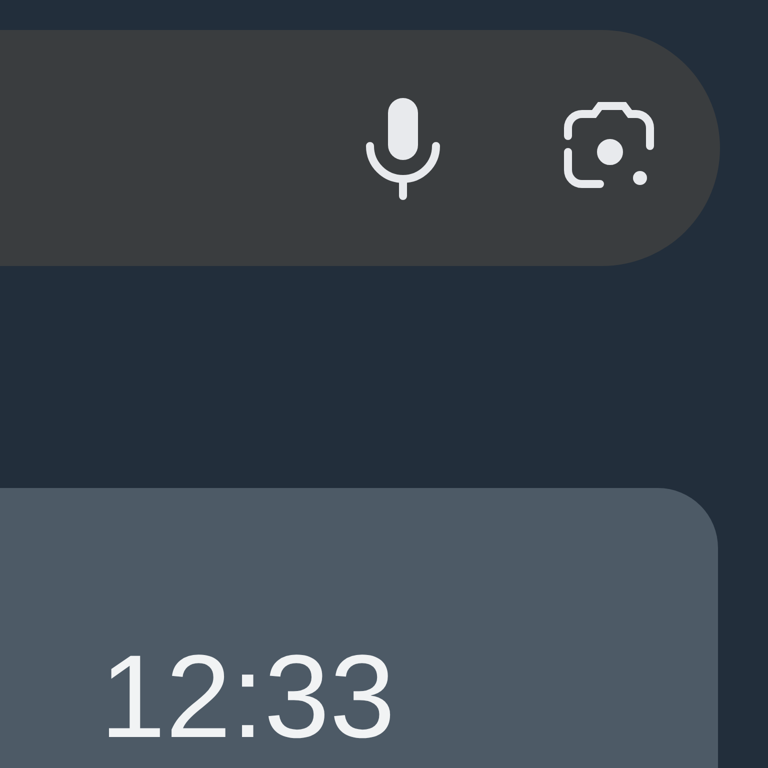  Describe the element at coordinates (248, 697) in the screenshot. I see `clock-time: 12:33` at that location.